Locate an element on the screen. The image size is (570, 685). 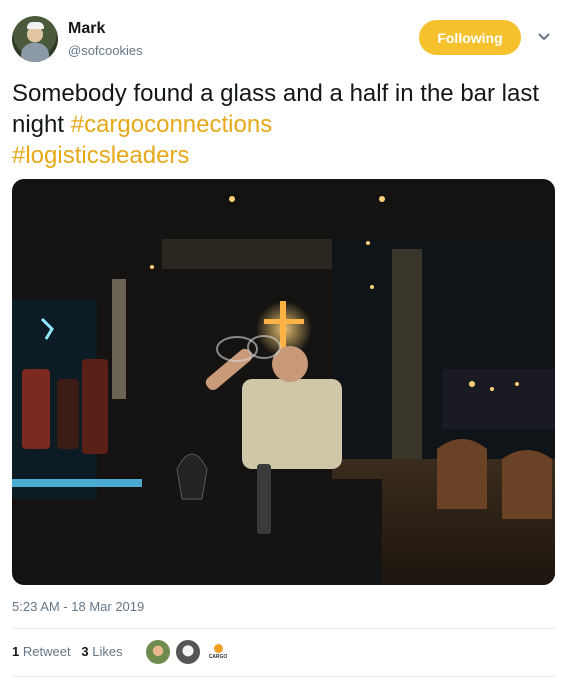
retweet-count: 1 is located at coordinates (15, 651).